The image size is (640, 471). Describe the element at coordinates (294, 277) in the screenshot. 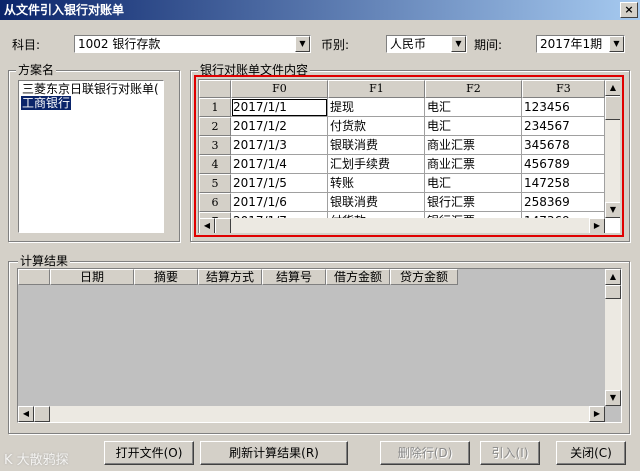

I see `result-column-settlement-number: 结算号` at that location.